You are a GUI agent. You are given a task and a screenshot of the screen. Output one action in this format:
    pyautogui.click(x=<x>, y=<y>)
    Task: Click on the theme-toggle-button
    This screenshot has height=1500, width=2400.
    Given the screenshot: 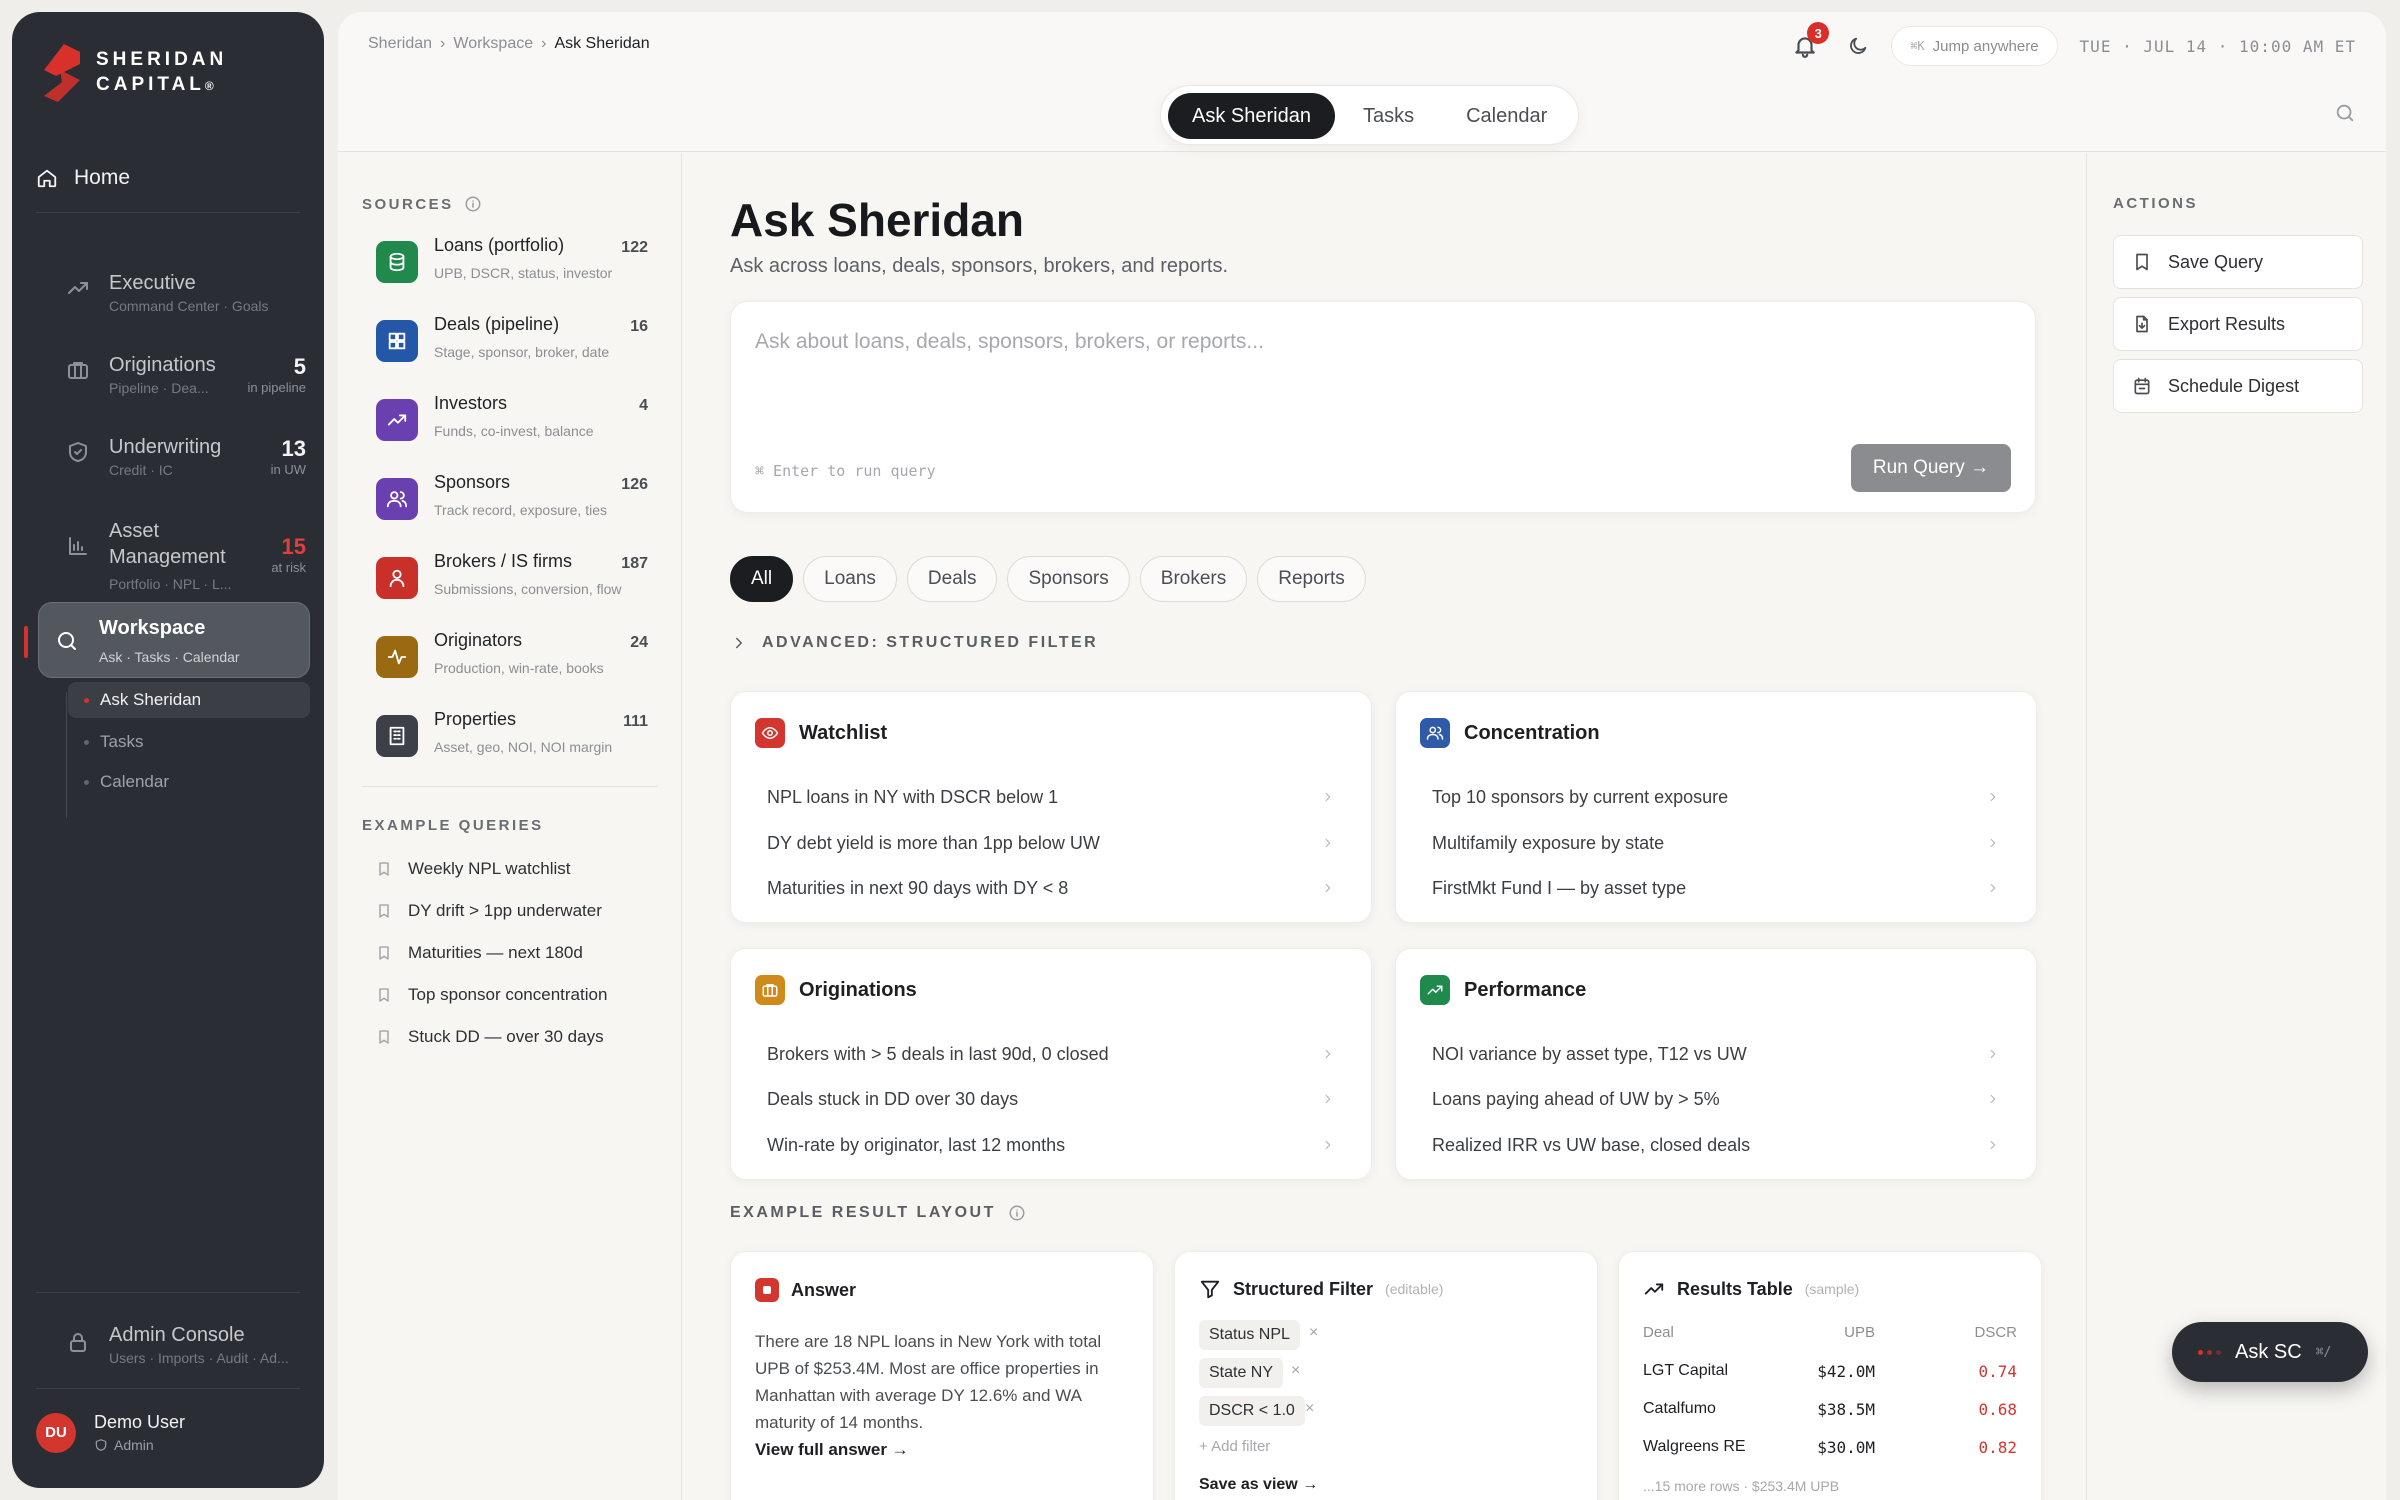 What is the action you would take?
    pyautogui.click(x=1858, y=46)
    